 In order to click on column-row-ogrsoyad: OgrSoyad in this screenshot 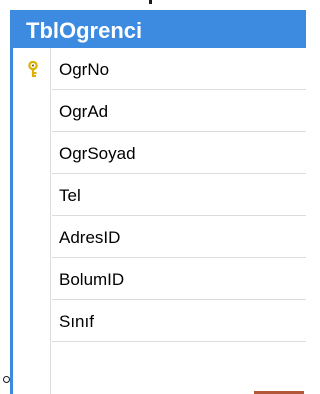, I will do `click(159, 153)`.